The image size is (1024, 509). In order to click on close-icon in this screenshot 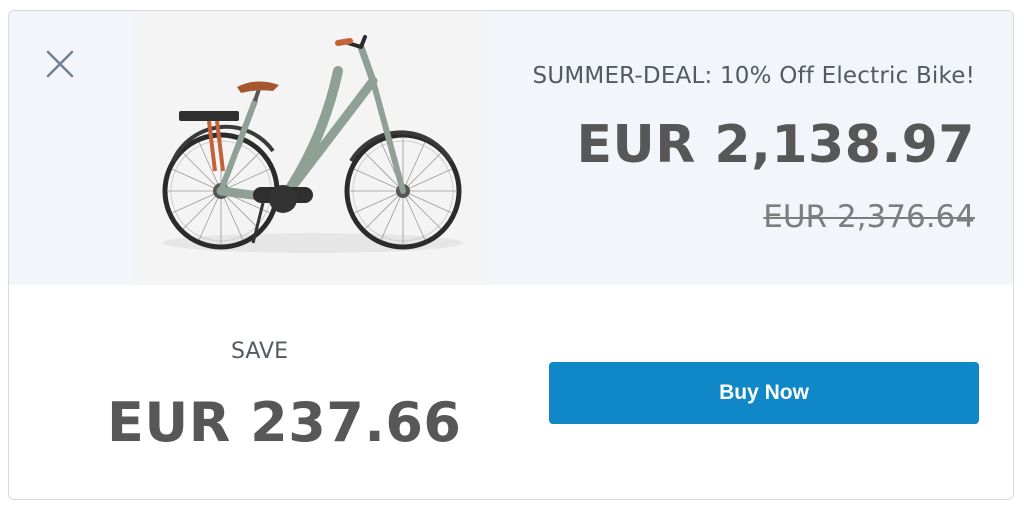, I will do `click(60, 64)`.